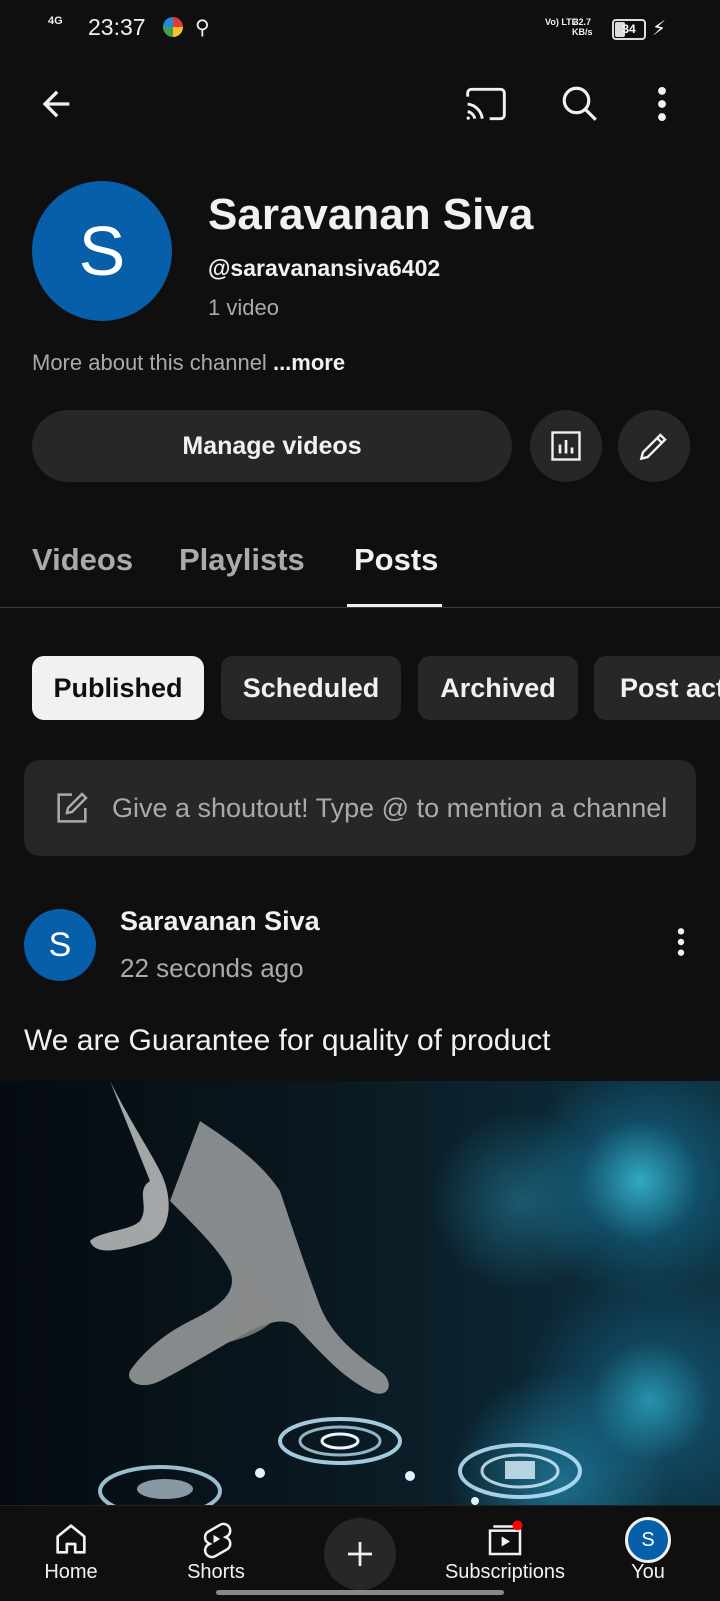 Image resolution: width=720 pixels, height=1601 pixels. Describe the element at coordinates (72, 810) in the screenshot. I see `edit-post-icon` at that location.